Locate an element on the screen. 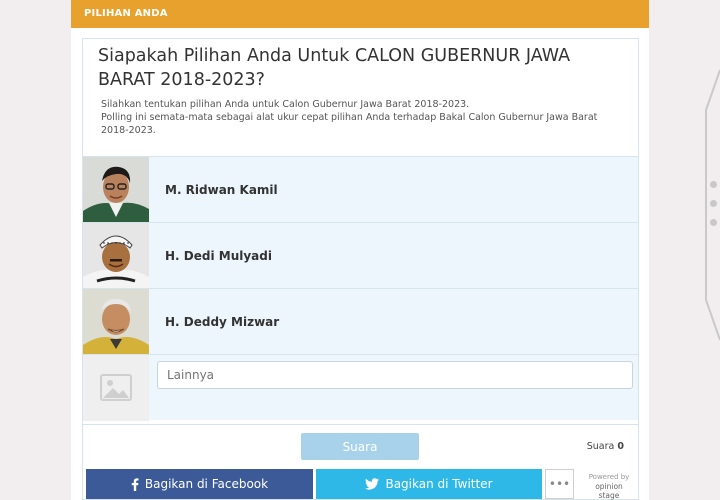 The width and height of the screenshot is (720, 500). share-facebook-button: Bagikan di Facebook is located at coordinates (199, 484).